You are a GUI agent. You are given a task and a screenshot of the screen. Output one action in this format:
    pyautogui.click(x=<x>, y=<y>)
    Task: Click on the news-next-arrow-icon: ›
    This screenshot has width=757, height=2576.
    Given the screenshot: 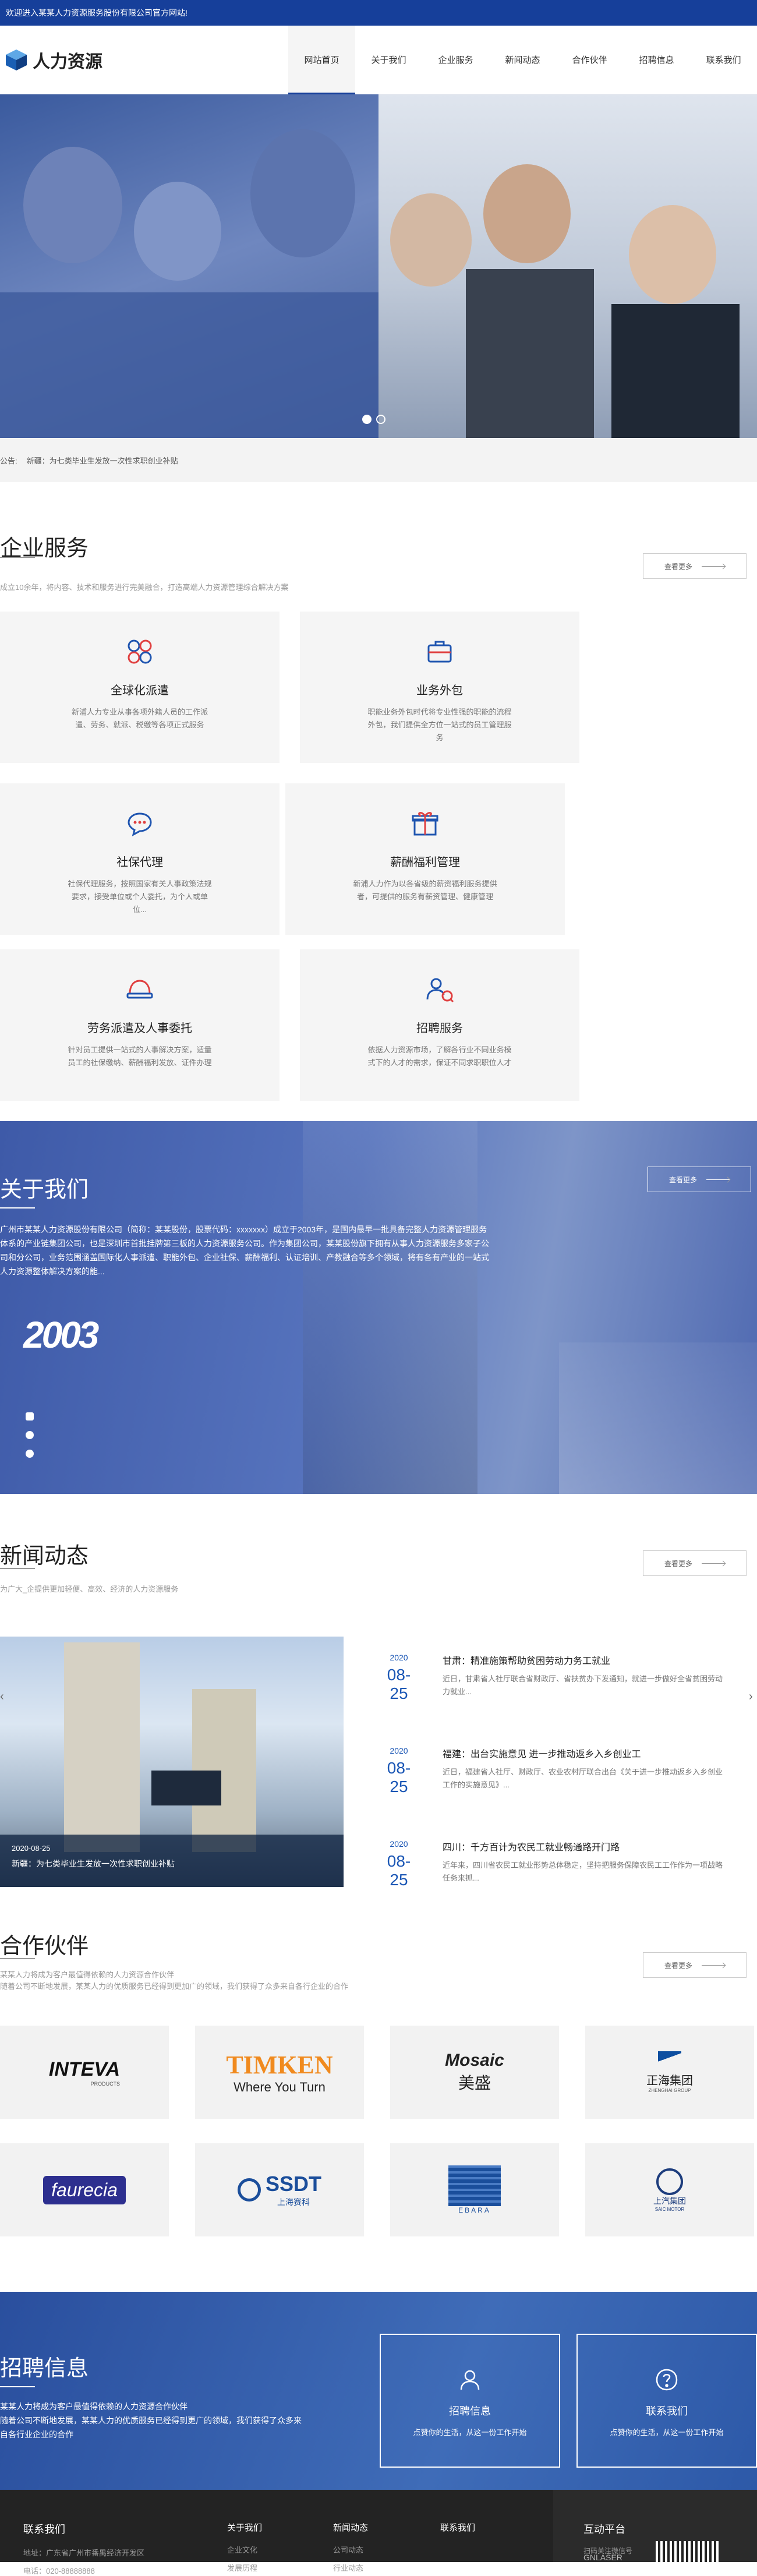 What is the action you would take?
    pyautogui.click(x=753, y=1698)
    